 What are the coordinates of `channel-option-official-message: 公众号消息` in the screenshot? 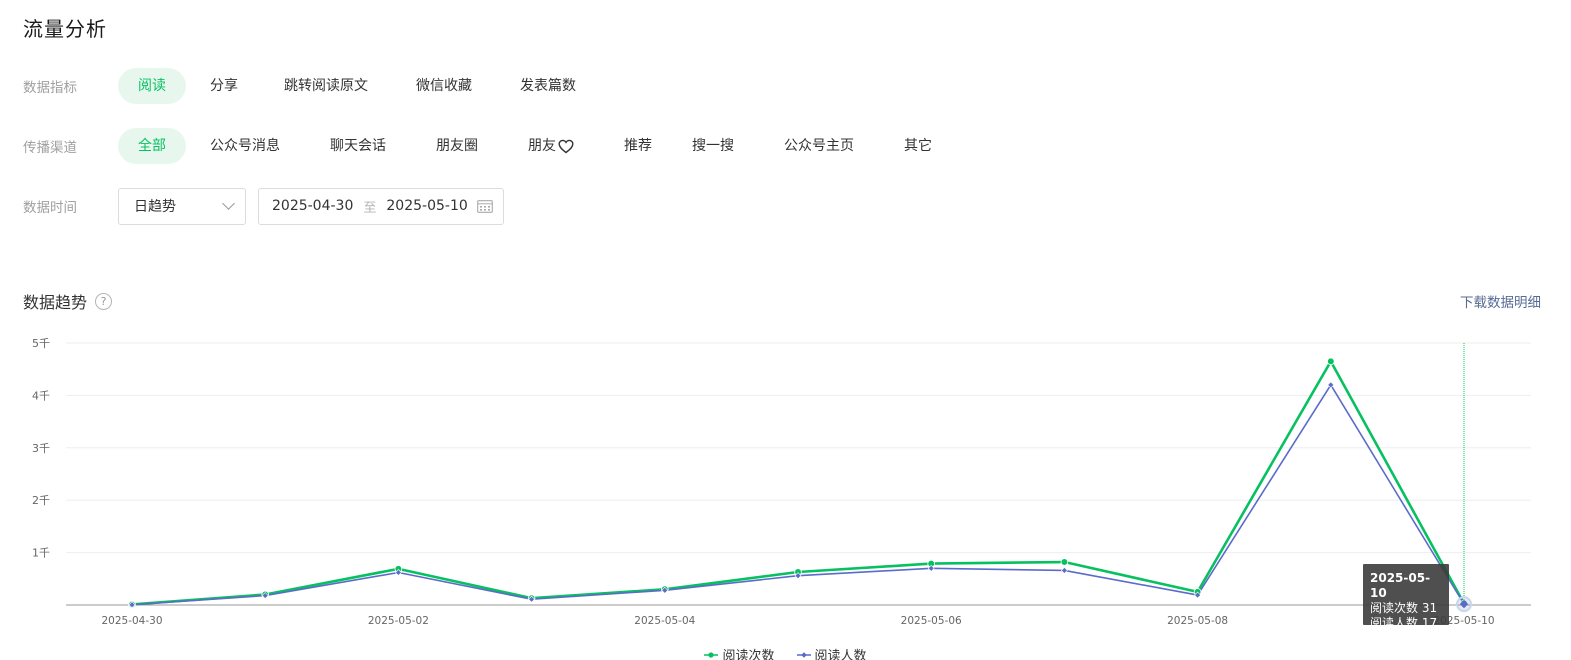 It's located at (245, 146).